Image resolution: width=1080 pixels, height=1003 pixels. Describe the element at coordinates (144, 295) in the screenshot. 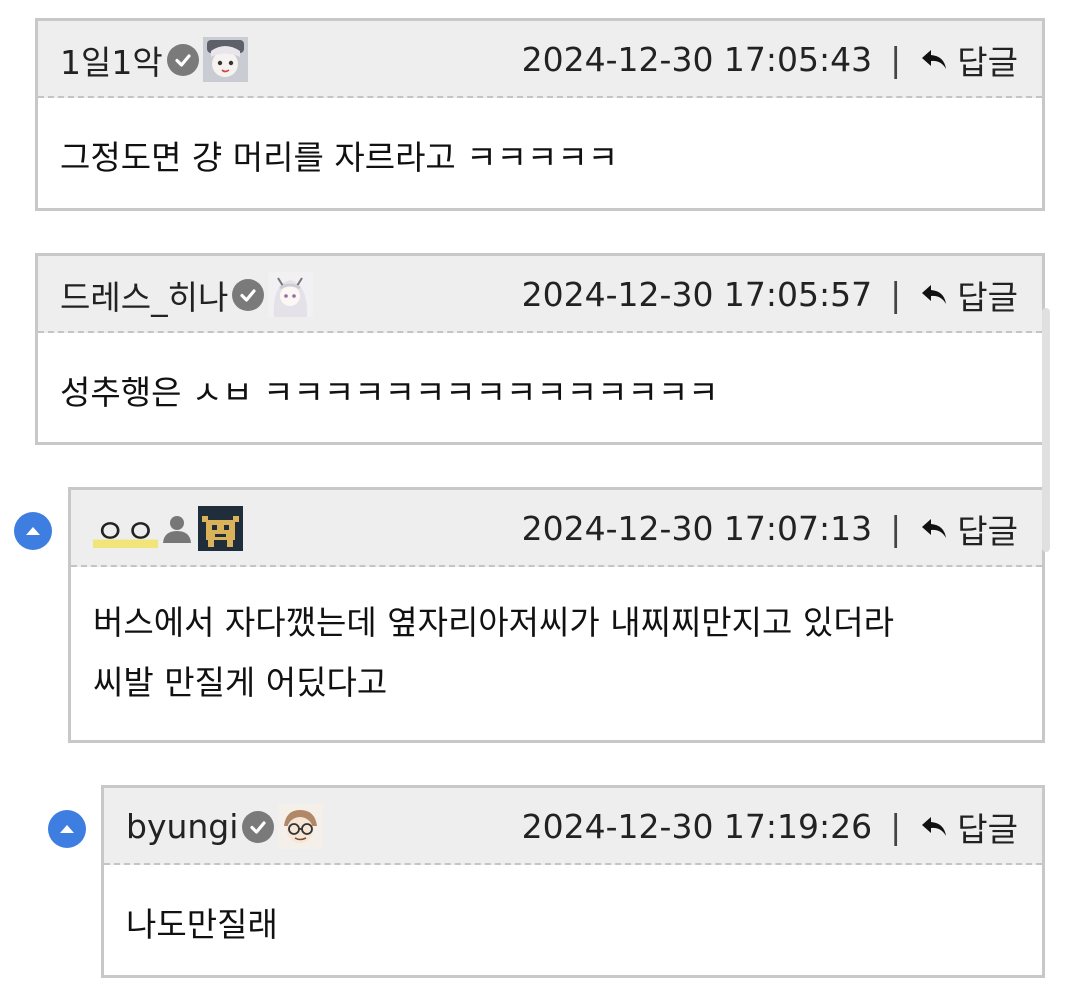

I see `author-name: 드레스_히나` at that location.